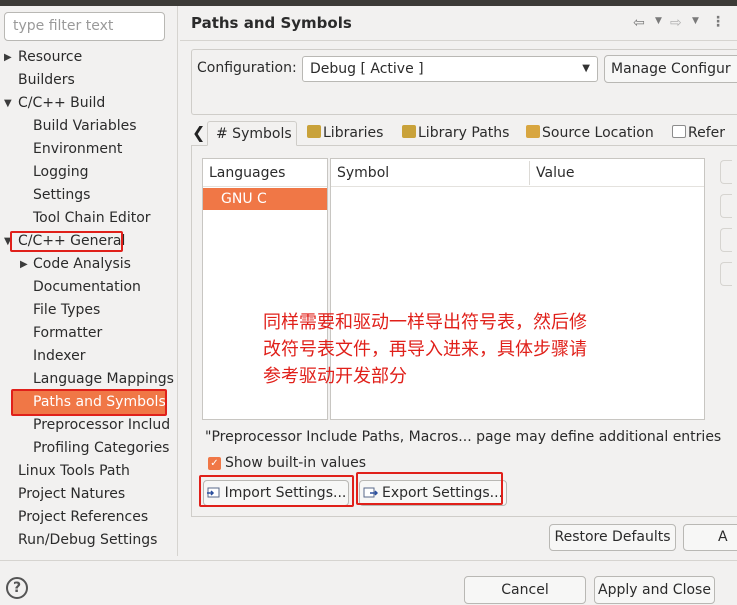 This screenshot has height=605, width=737. I want to click on tree-item: Preprocessor Includ, so click(88, 425).